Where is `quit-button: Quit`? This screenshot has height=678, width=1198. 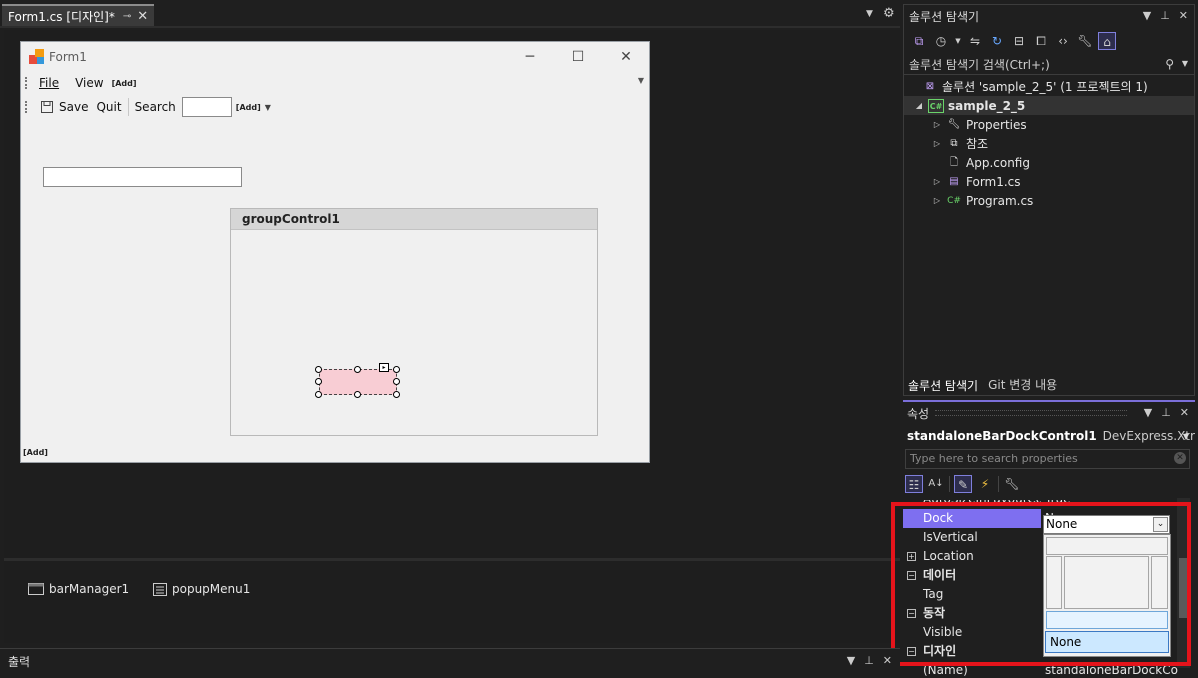
quit-button: Quit is located at coordinates (108, 107).